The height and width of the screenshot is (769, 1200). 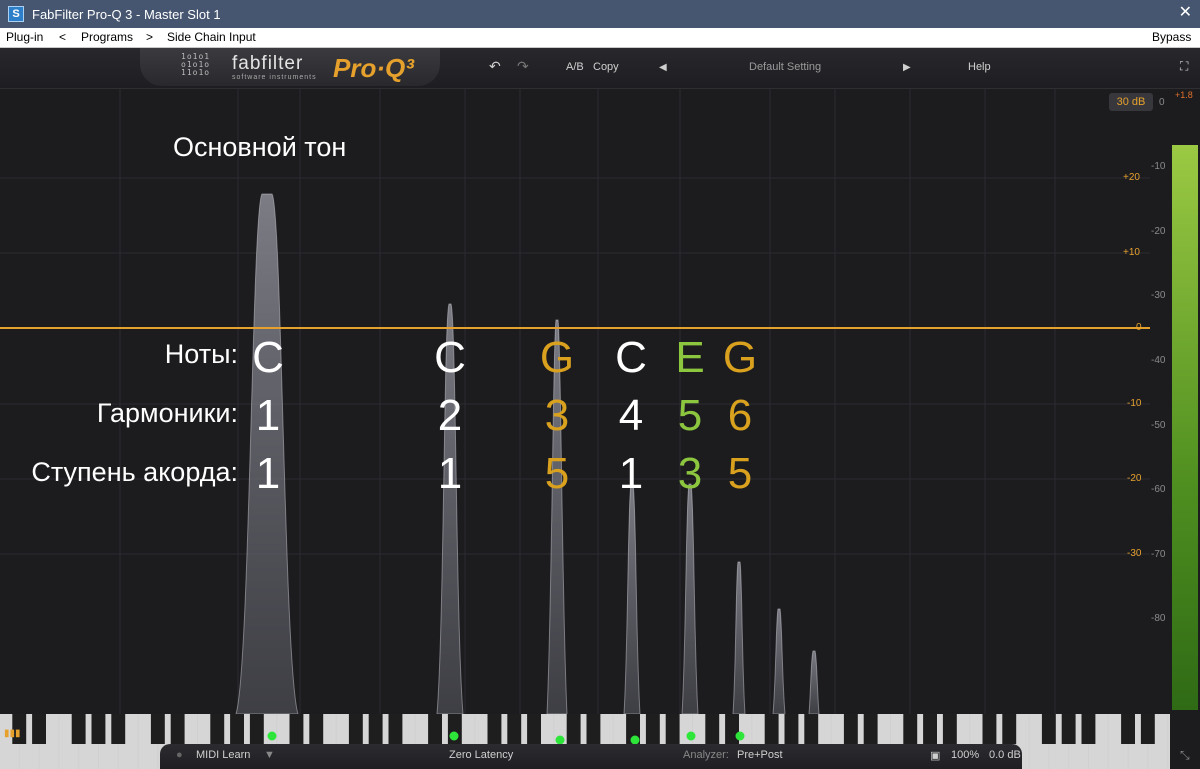 I want to click on piano-keyboard-icon: ▮▮▮, so click(x=12, y=733).